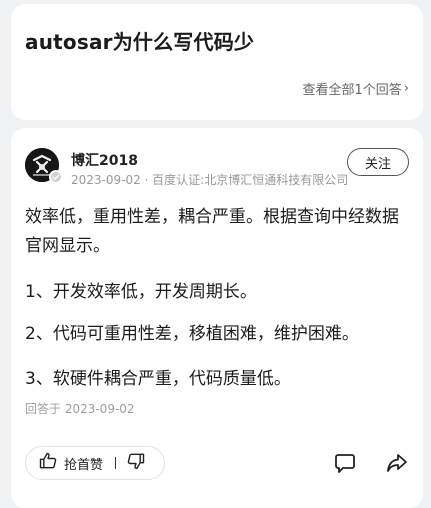 The width and height of the screenshot is (431, 508). What do you see at coordinates (83, 463) in the screenshot?
I see `upvote-button: 抢首赞` at bounding box center [83, 463].